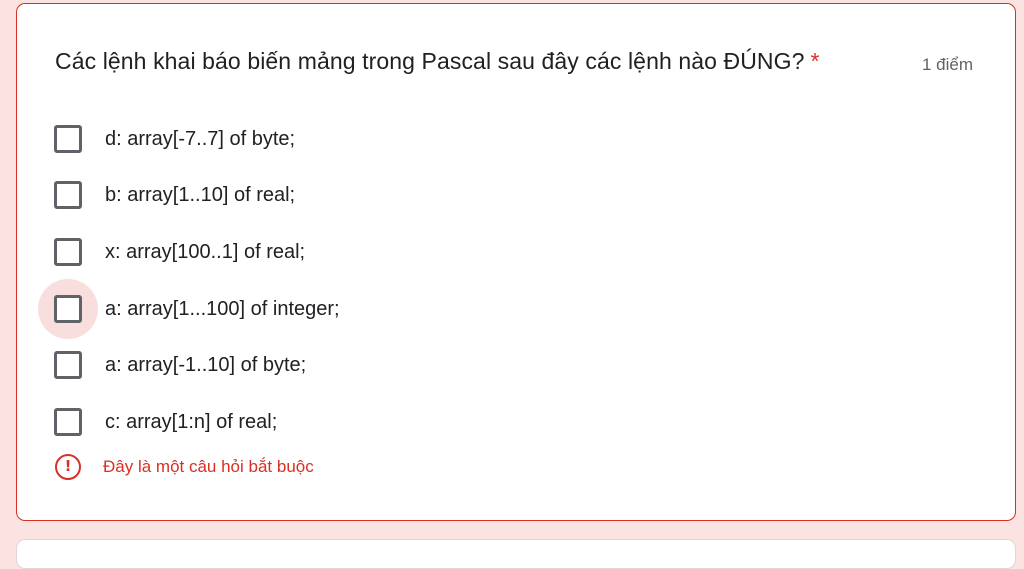 The height and width of the screenshot is (569, 1024). Describe the element at coordinates (191, 421) in the screenshot. I see `option-label: c: array[1:n] of real;` at that location.